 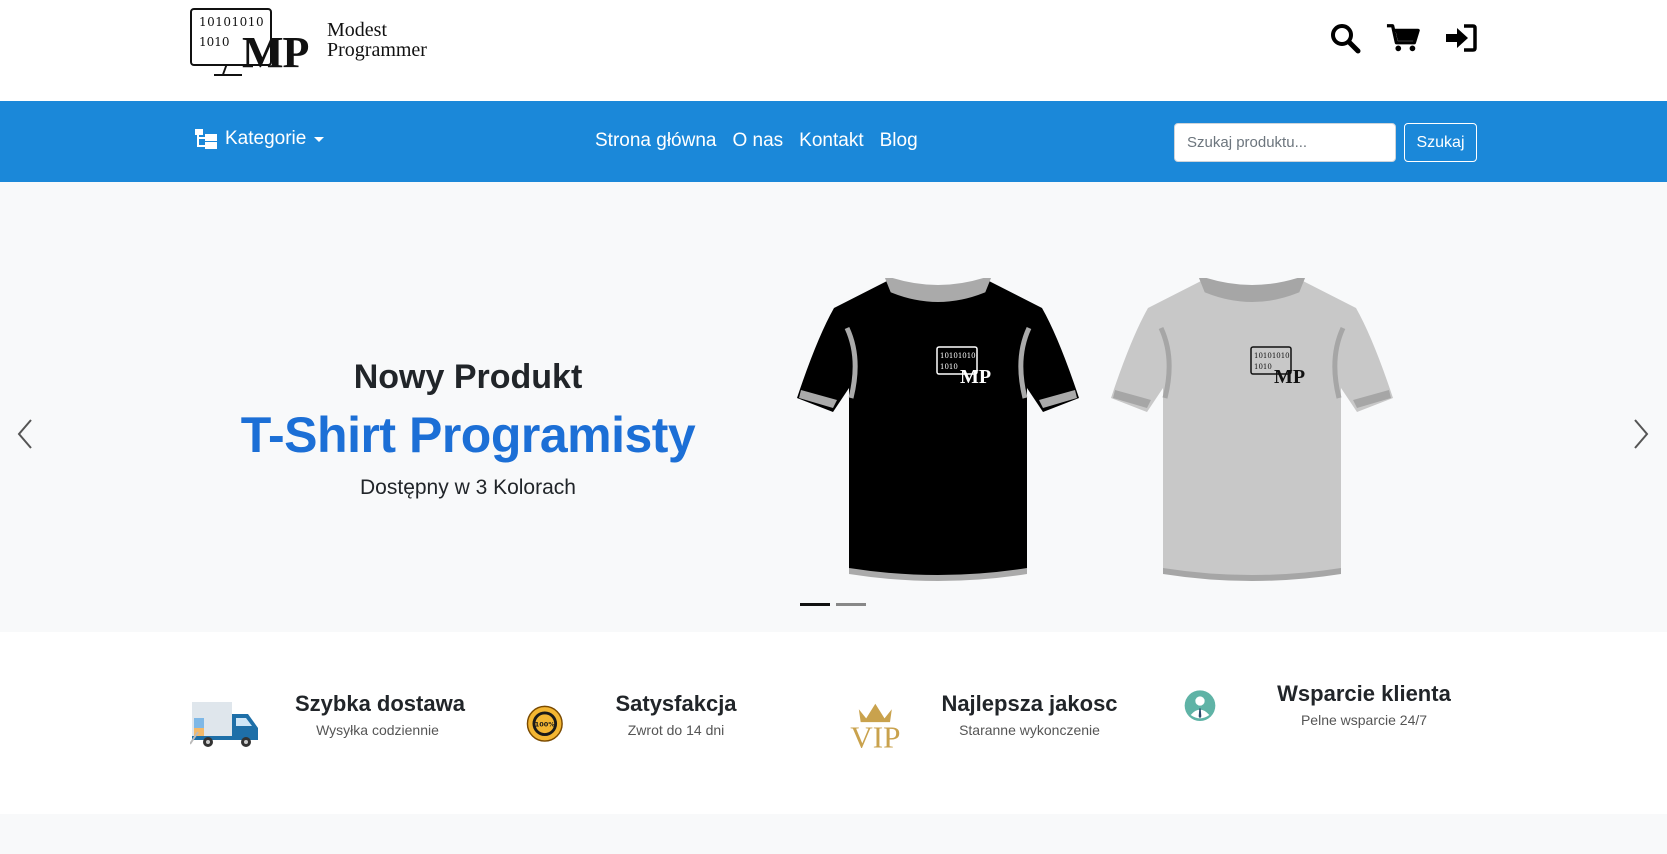 I want to click on logo-binary-line2: 1010, so click(x=214, y=42).